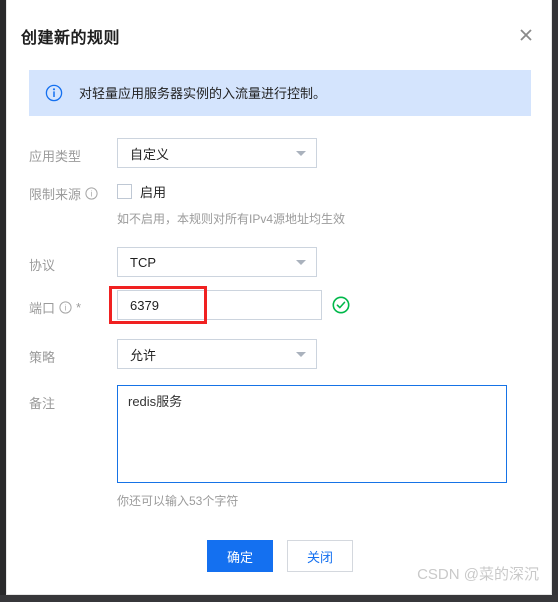 The image size is (558, 602). Describe the element at coordinates (219, 305) in the screenshot. I see `port-input: 6379` at that location.